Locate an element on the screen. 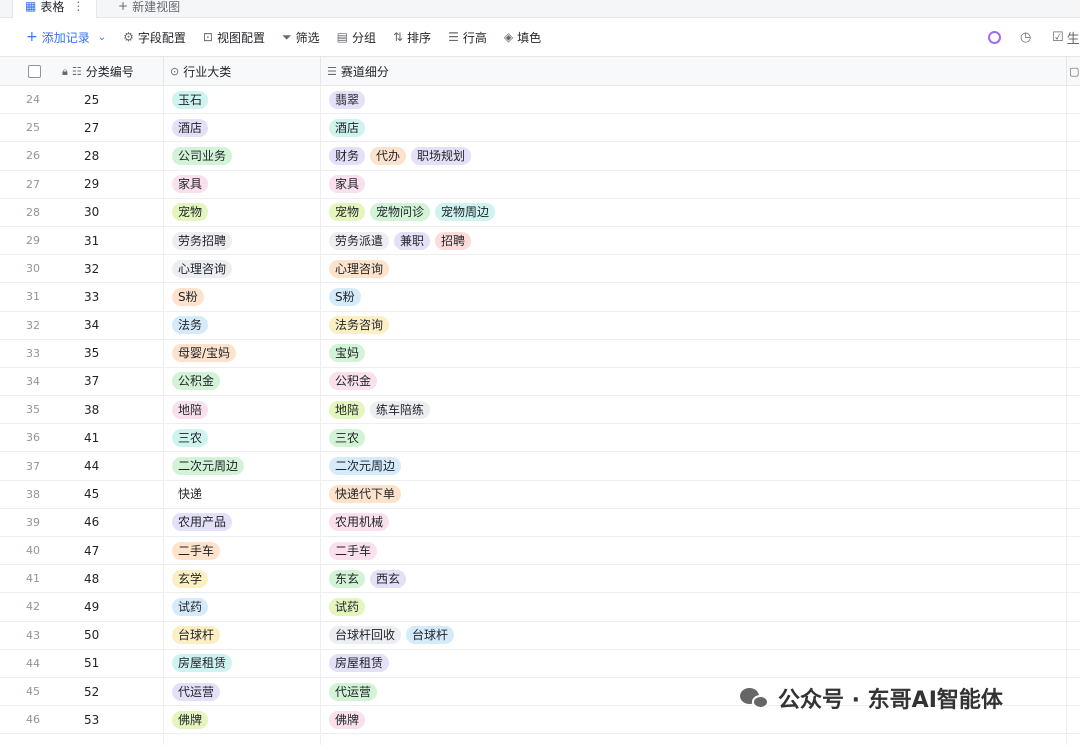  code-cell: 35 is located at coordinates (119, 353).